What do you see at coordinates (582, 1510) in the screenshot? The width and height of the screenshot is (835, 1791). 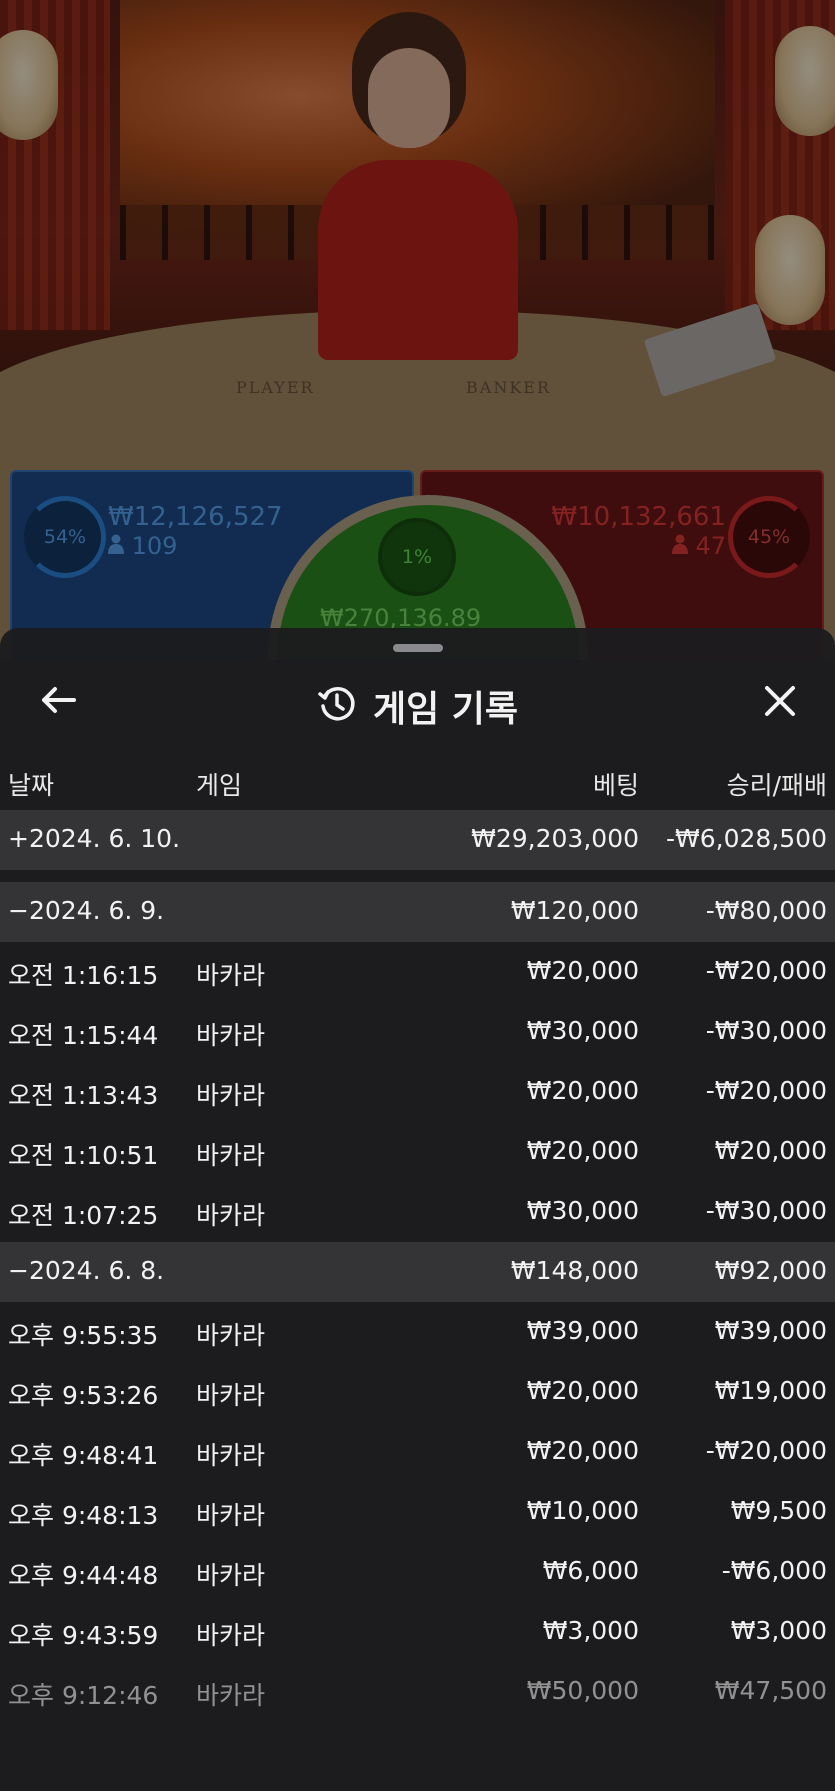 I see `row-bet: ₩10,000` at bounding box center [582, 1510].